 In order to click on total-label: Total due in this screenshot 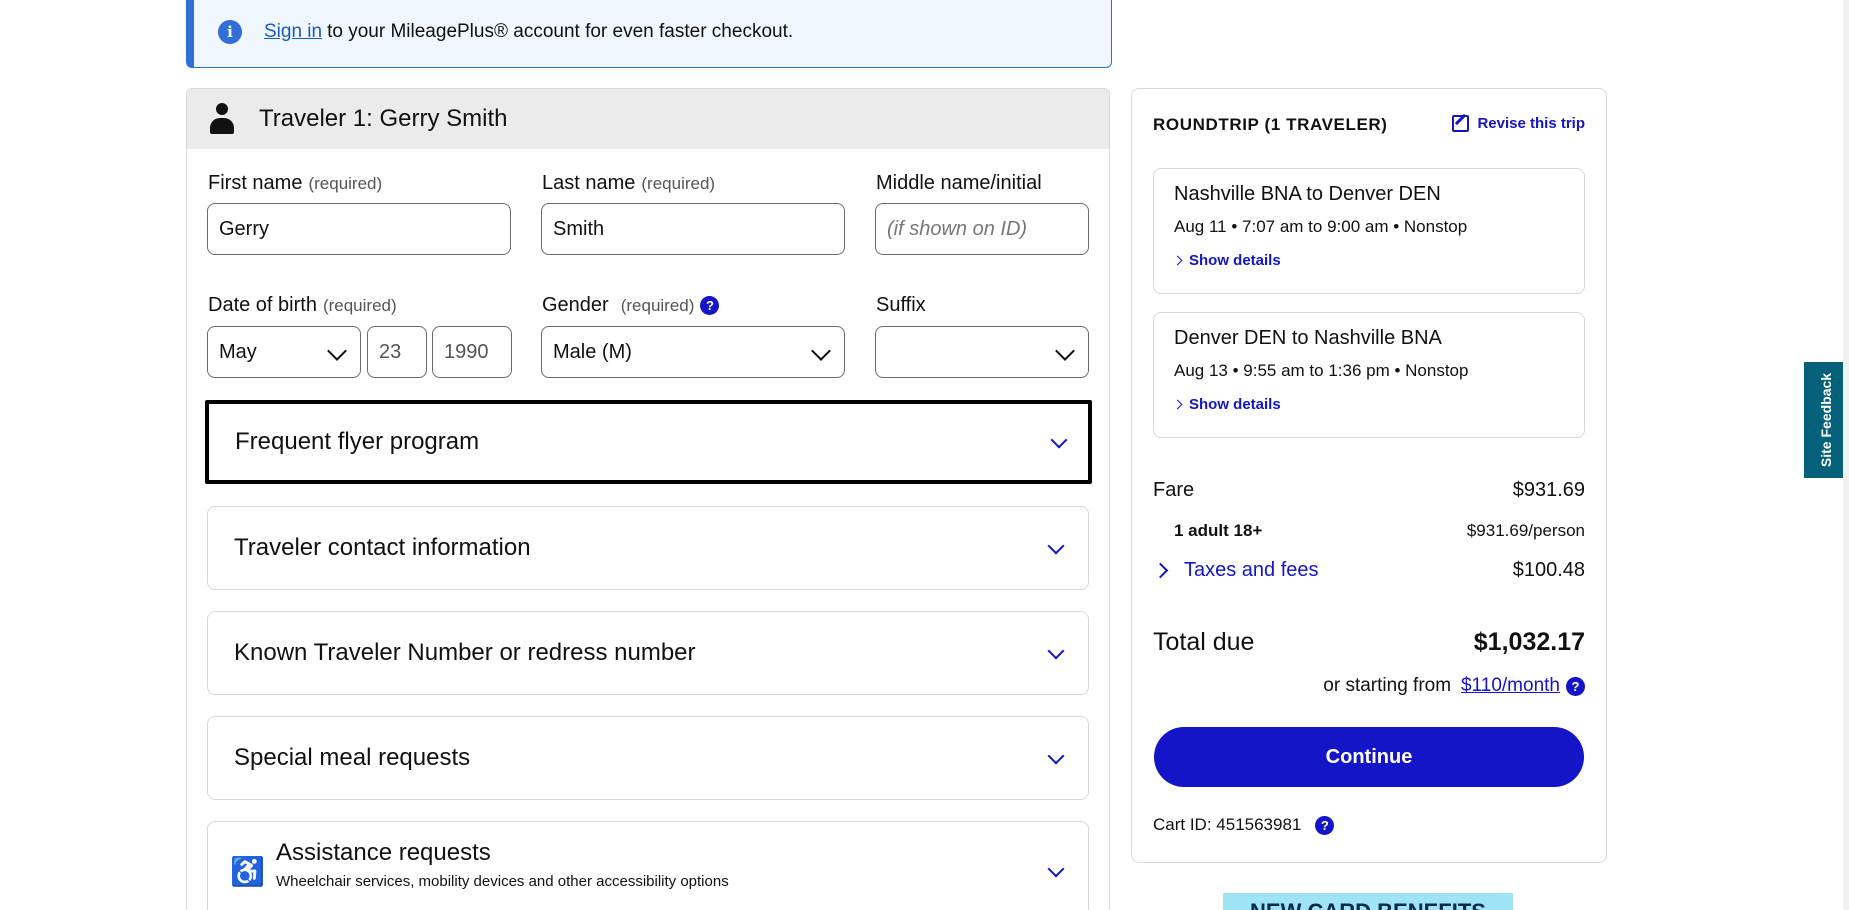, I will do `click(1204, 642)`.